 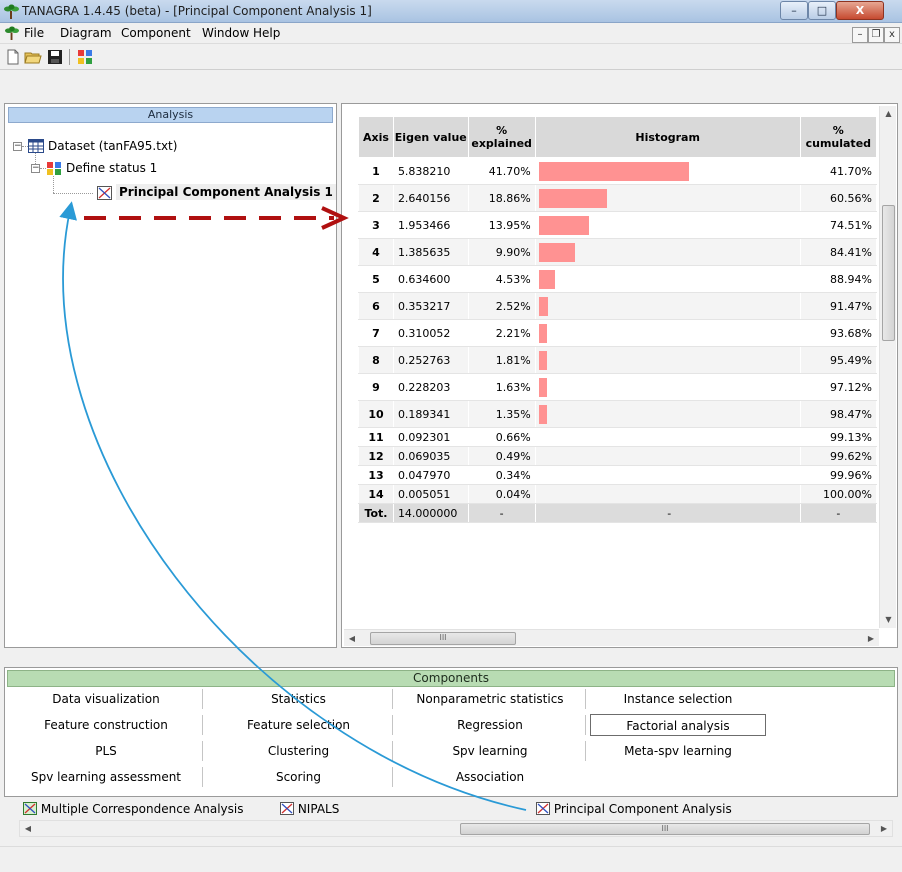 I want to click on cell-eigen-value: 0.005051, so click(x=430, y=494).